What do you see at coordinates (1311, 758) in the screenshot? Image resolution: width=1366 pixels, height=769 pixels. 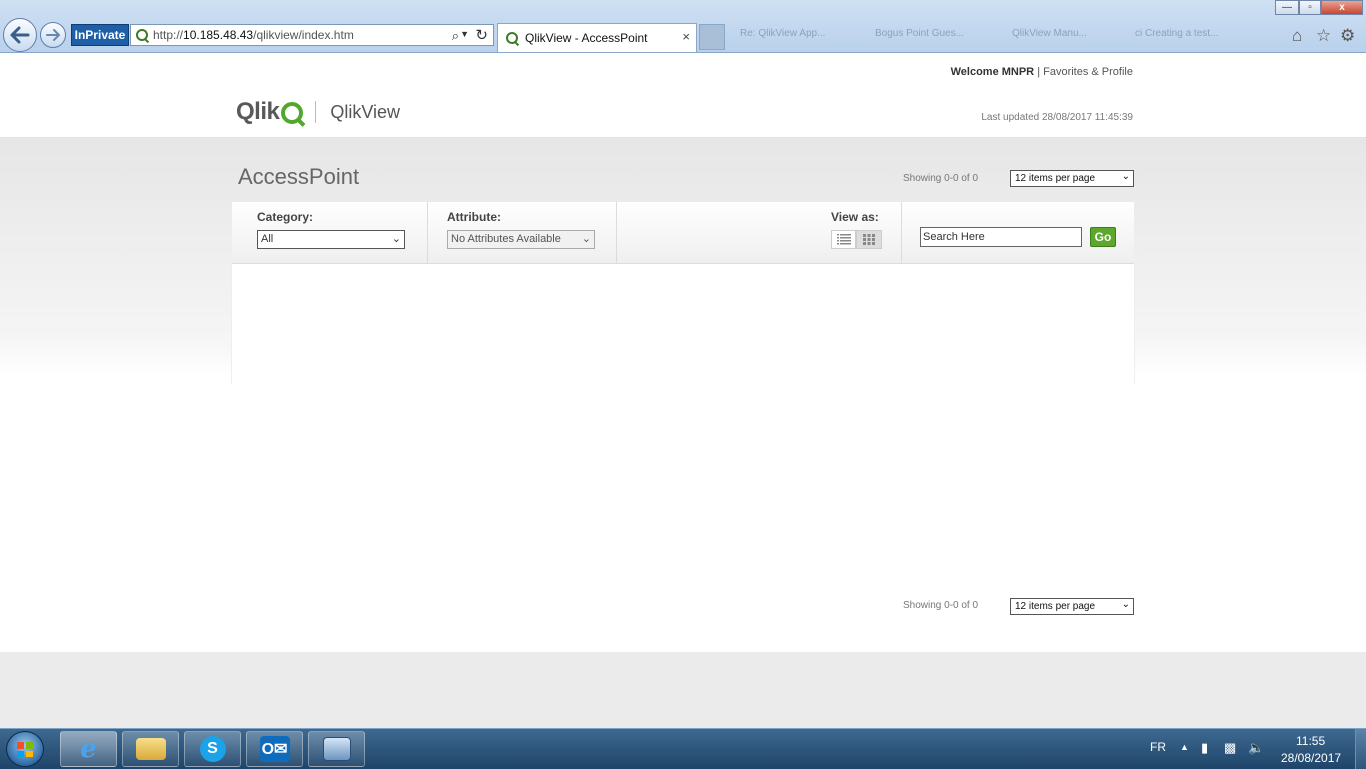 I see `clock-date: 28/08/2017` at bounding box center [1311, 758].